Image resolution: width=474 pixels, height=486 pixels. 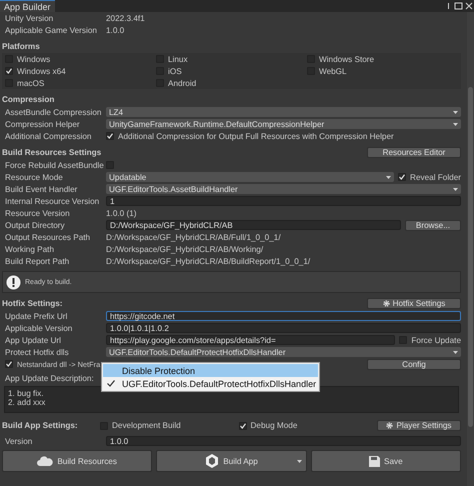 I want to click on field-label: App Update Description:, so click(x=49, y=378).